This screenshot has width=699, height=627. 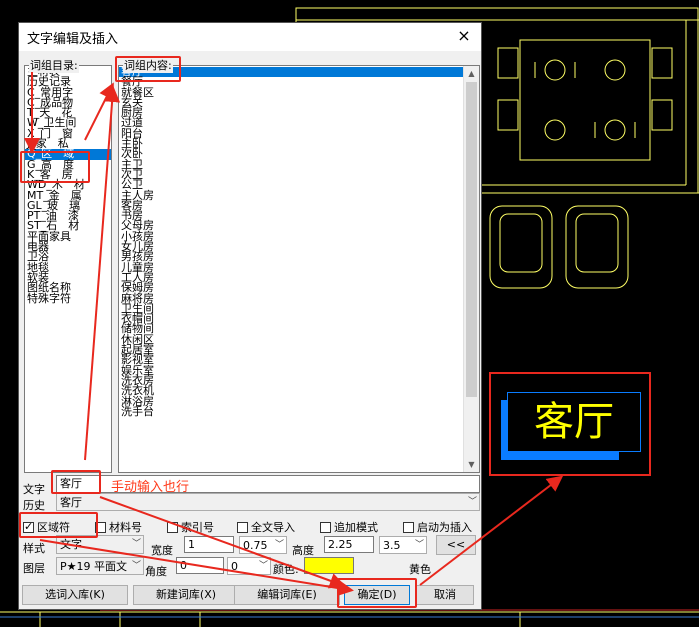 What do you see at coordinates (471, 73) in the screenshot?
I see `scroll-up-icon: ▲` at bounding box center [471, 73].